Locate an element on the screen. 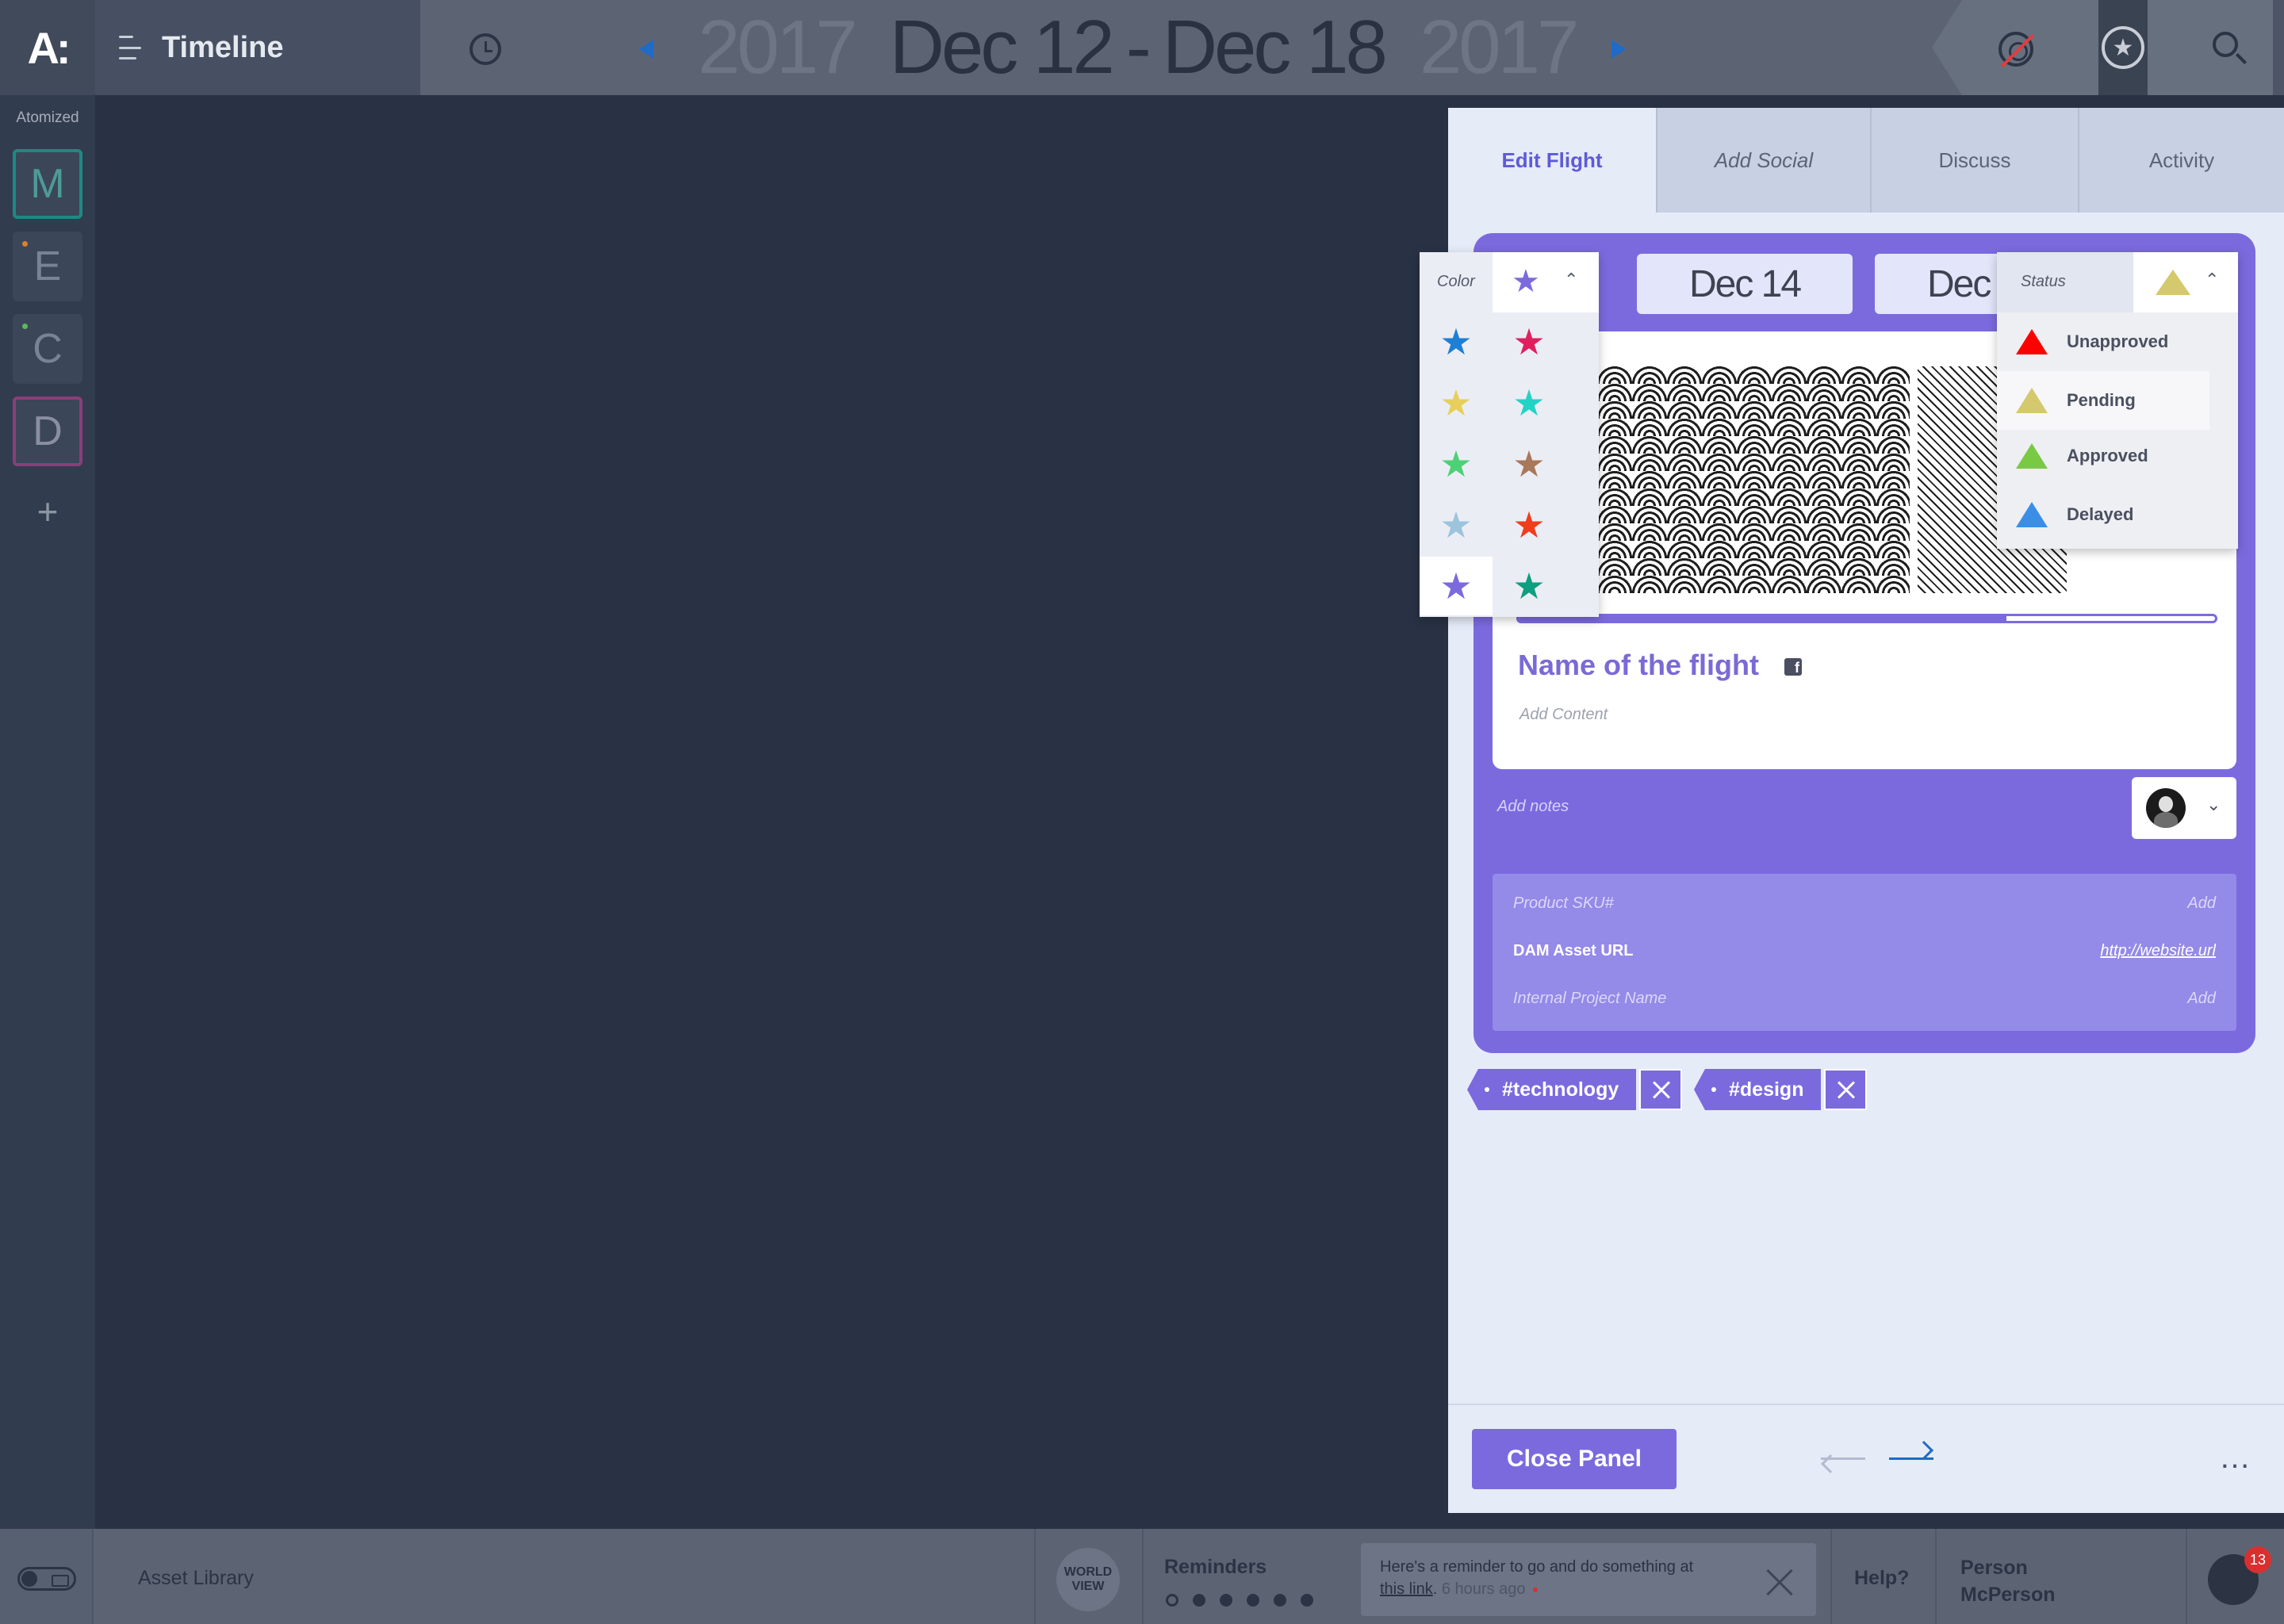 This screenshot has height=1624, width=2284. status-option-approved: Approved is located at coordinates (2103, 456).